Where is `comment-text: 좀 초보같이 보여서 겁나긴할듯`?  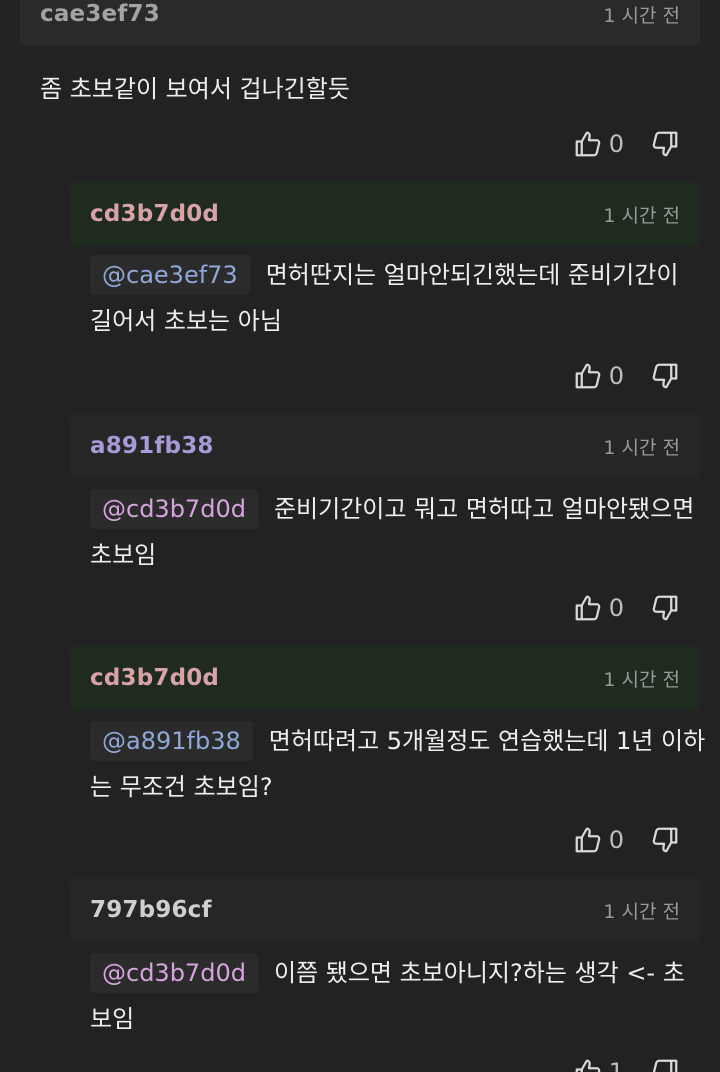
comment-text: 좀 초보같이 보여서 겁나긴할듯 is located at coordinates (195, 89).